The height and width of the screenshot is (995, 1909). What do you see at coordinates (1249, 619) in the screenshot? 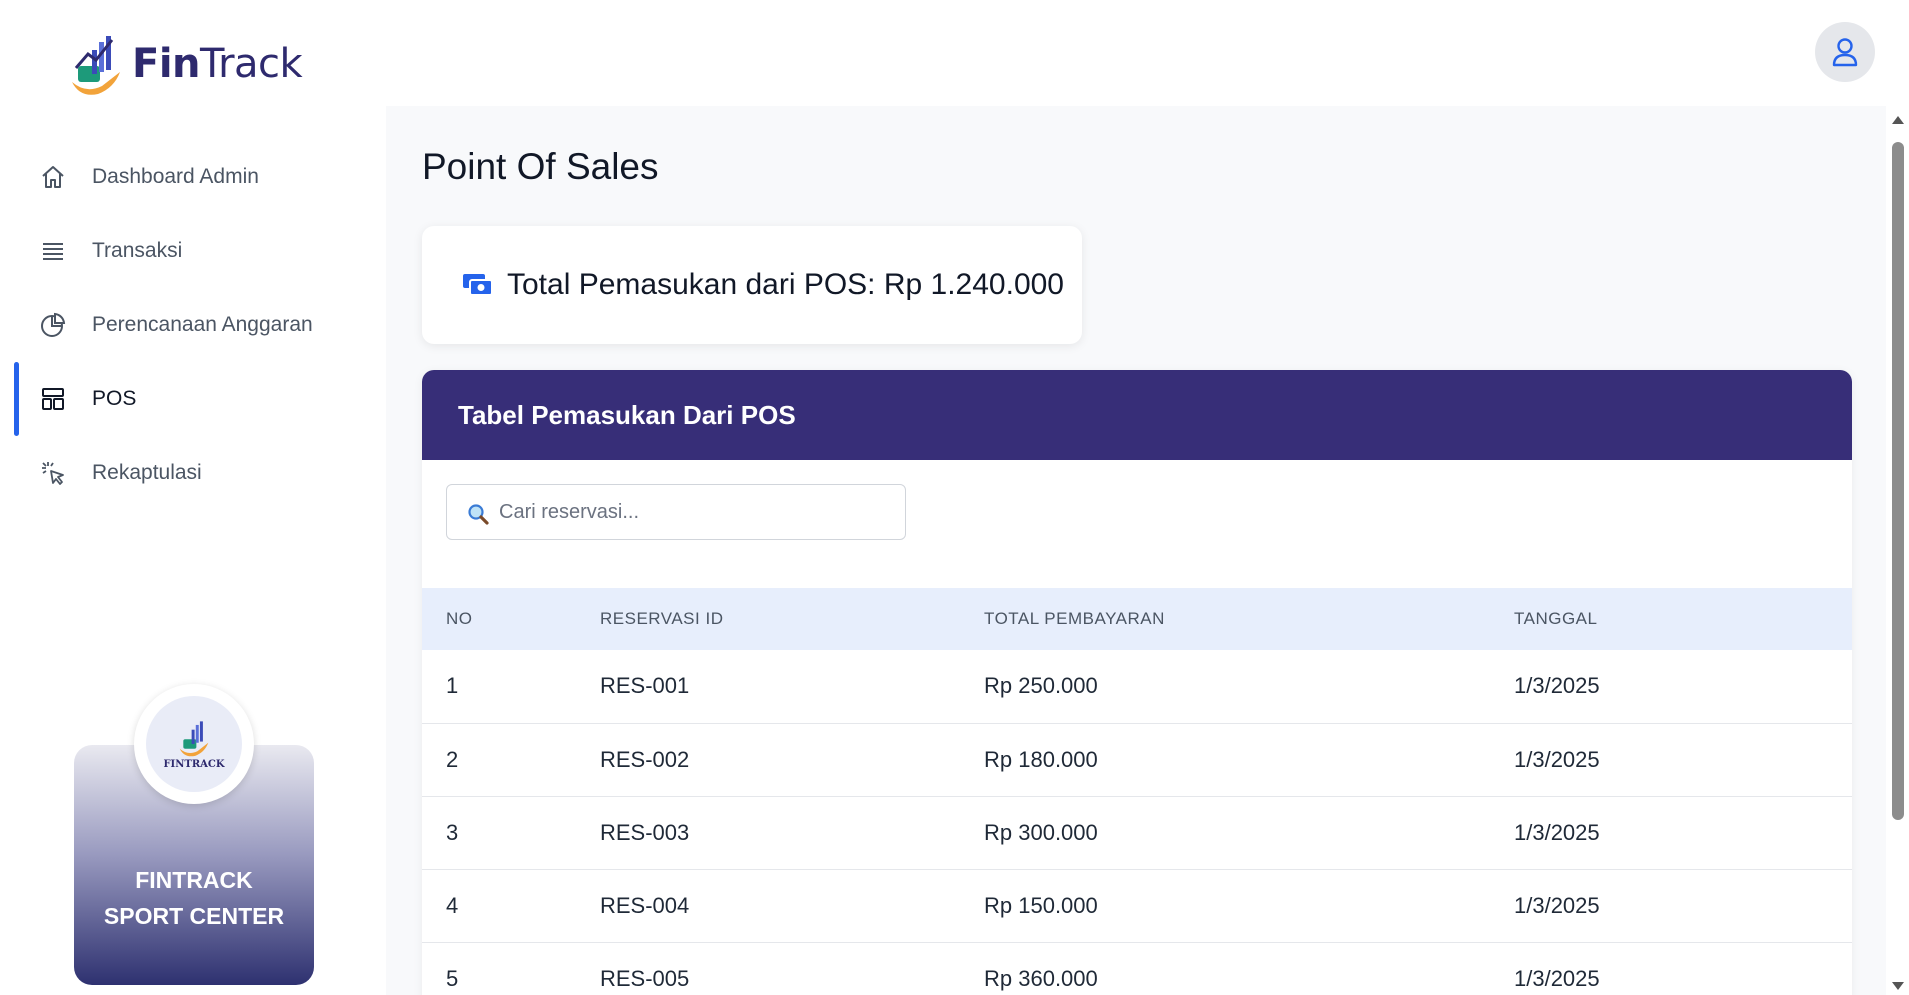
I see `column-header-total-payment: TOTAL PEMBAYARAN` at bounding box center [1249, 619].